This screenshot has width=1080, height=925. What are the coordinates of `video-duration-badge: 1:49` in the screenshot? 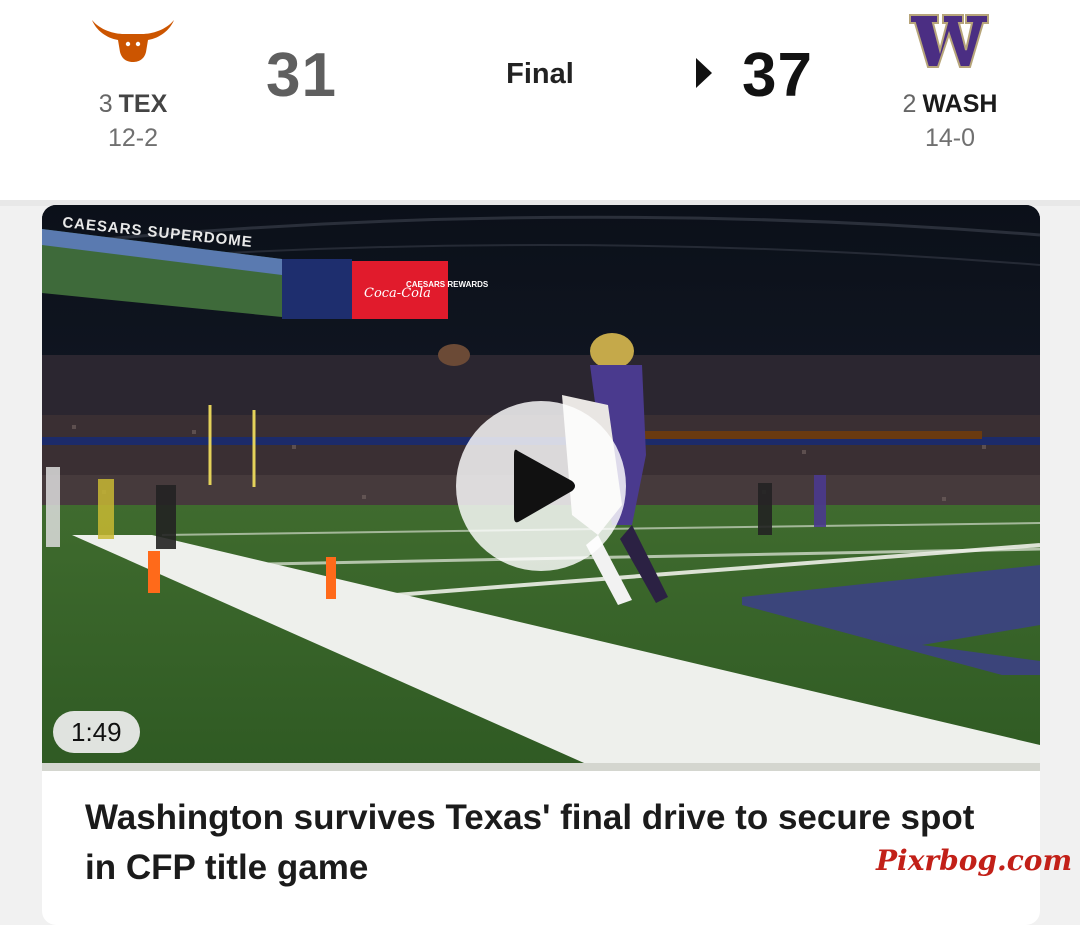 It's located at (96, 732).